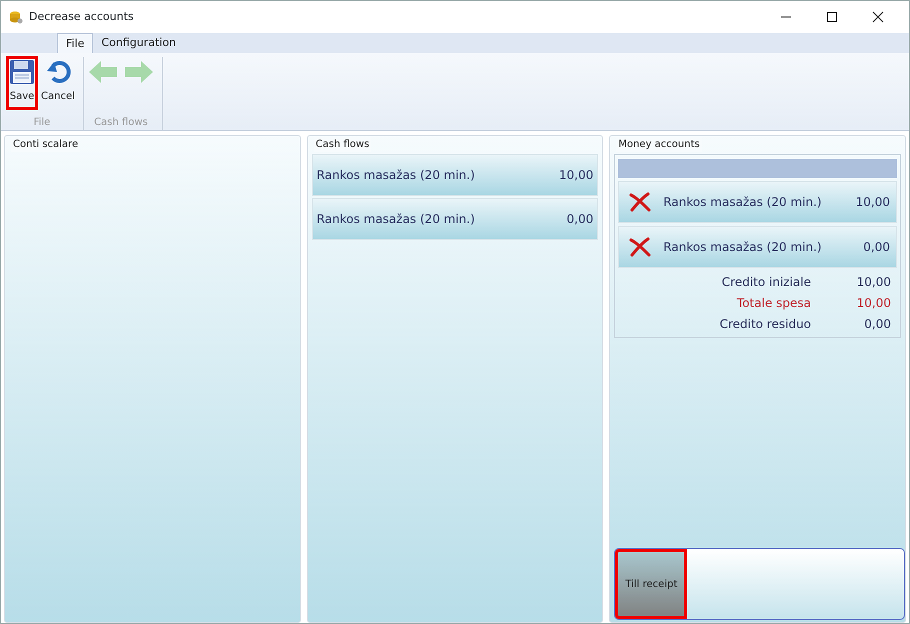  I want to click on save-button: Save, so click(22, 83).